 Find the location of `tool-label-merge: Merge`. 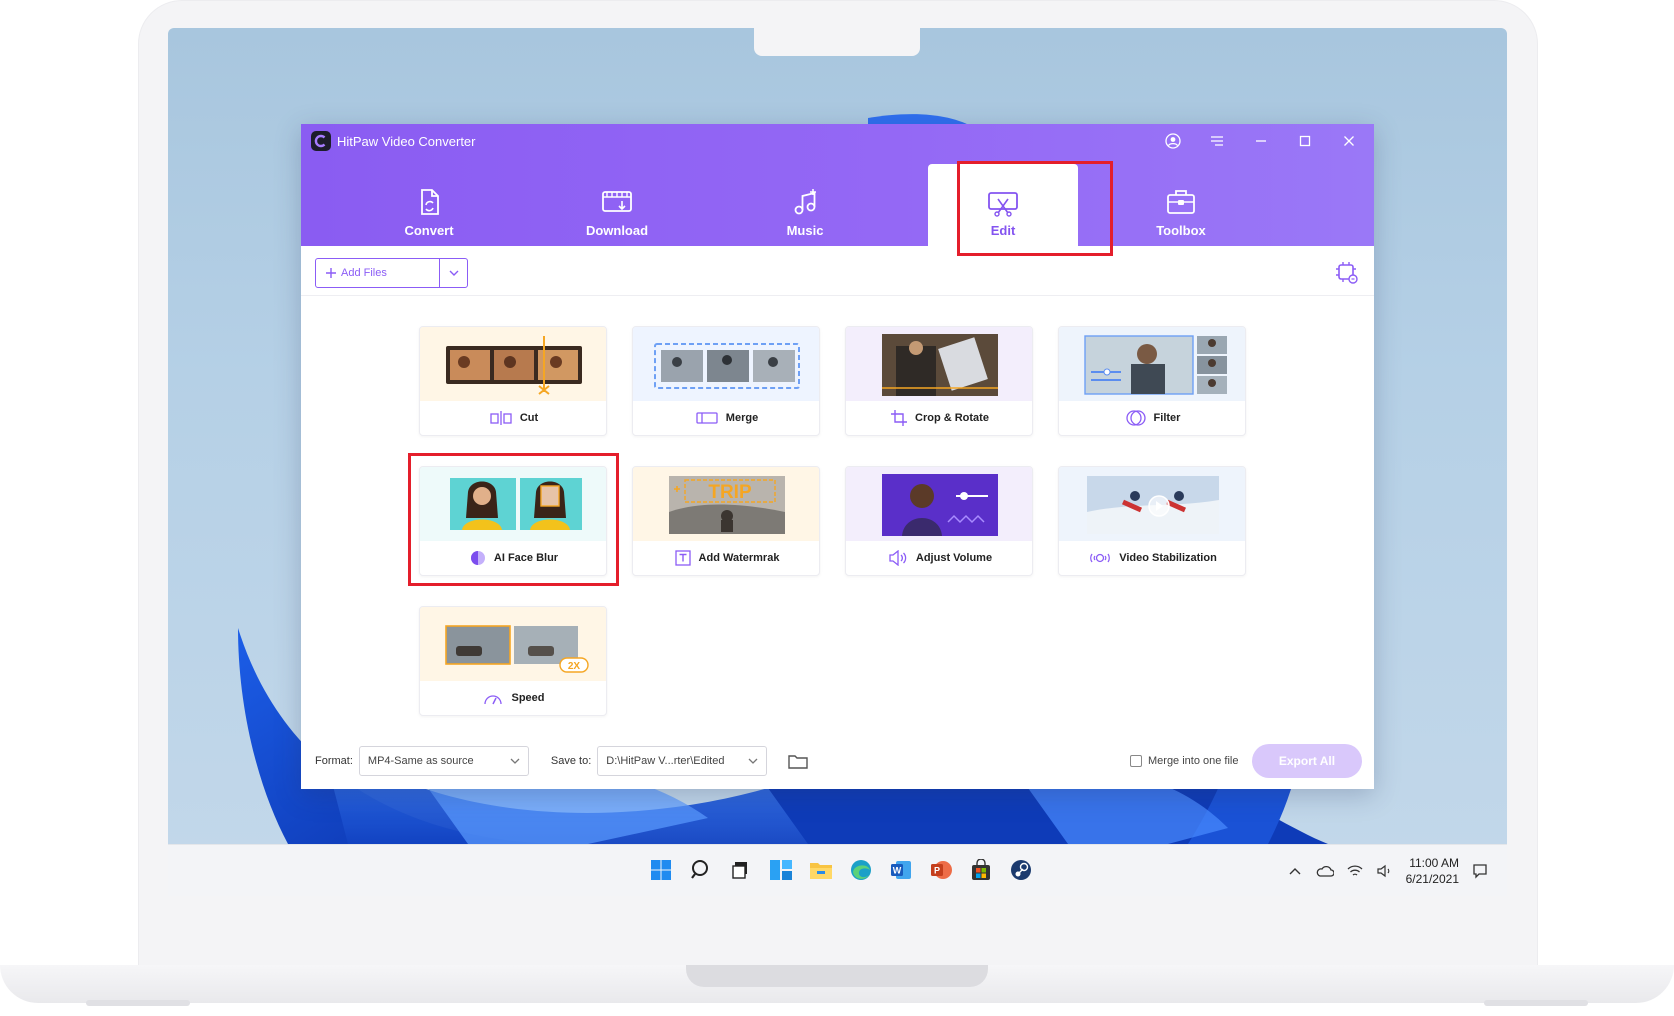

tool-label-merge: Merge is located at coordinates (726, 418).